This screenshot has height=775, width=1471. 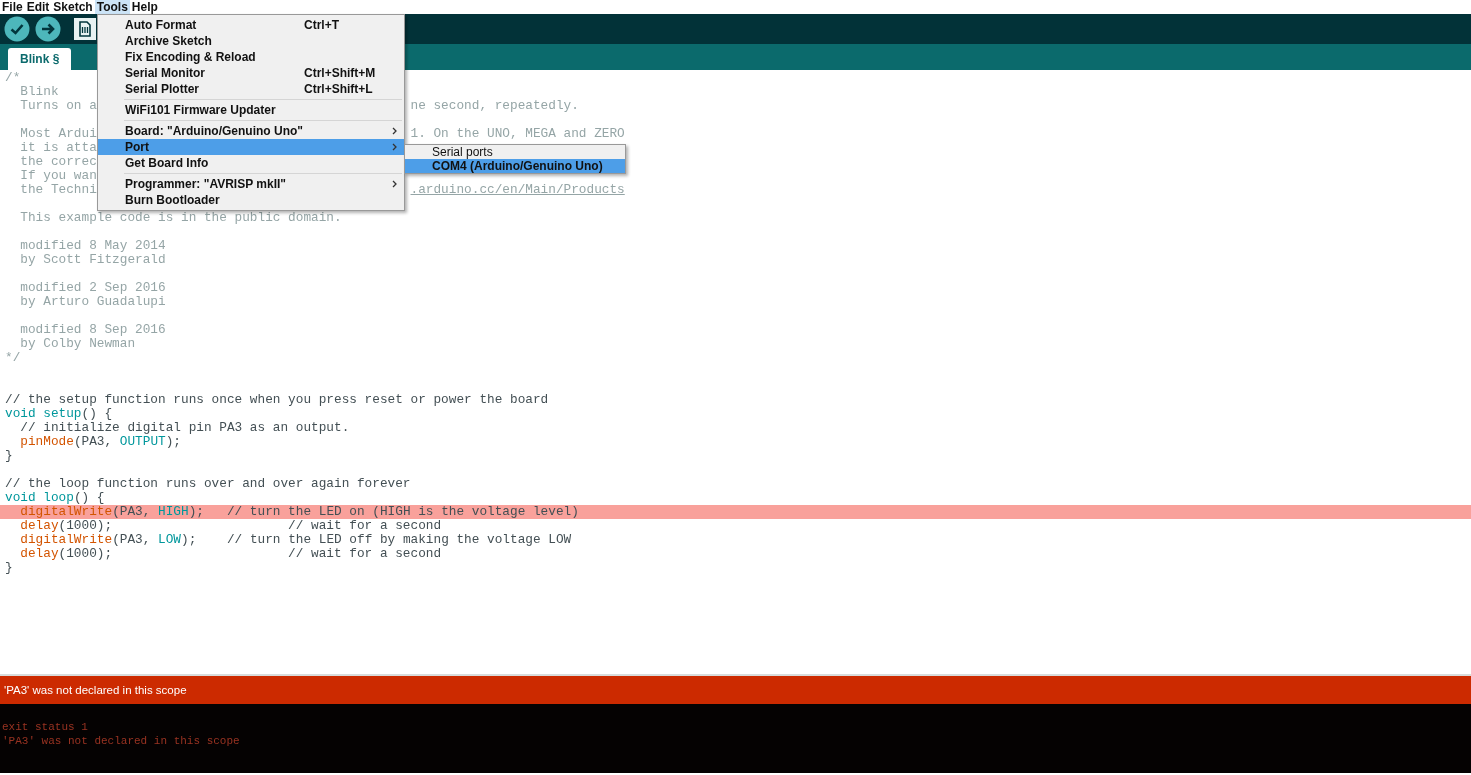 What do you see at coordinates (295, 539) in the screenshot?
I see `code-line: digitalWrite(PA3, LOW); // turn the LED off by making the voltage LOW` at bounding box center [295, 539].